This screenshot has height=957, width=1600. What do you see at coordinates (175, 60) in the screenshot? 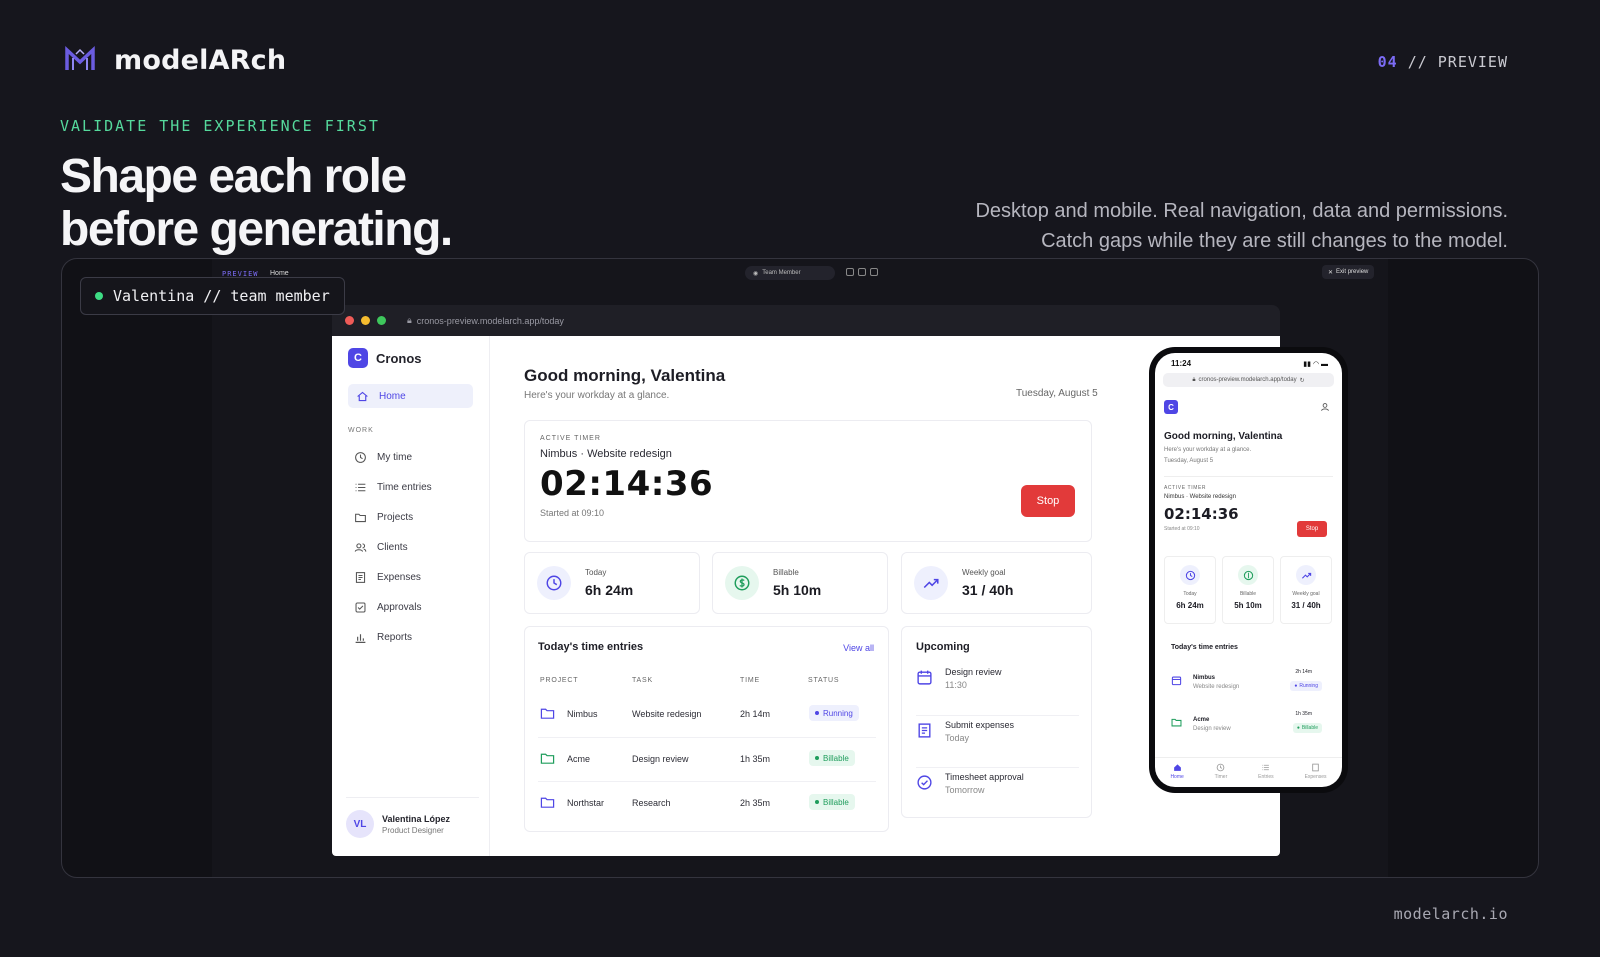
I see `brand: modelARch` at bounding box center [175, 60].